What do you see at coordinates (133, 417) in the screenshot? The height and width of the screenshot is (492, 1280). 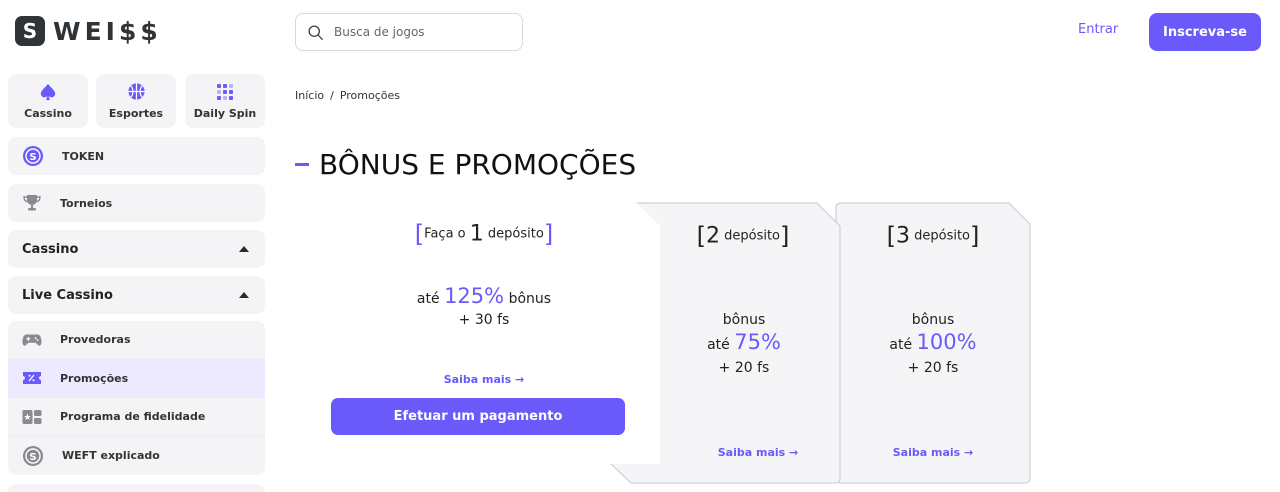 I see `sidebar-item-label: Programa de fidelidade` at bounding box center [133, 417].